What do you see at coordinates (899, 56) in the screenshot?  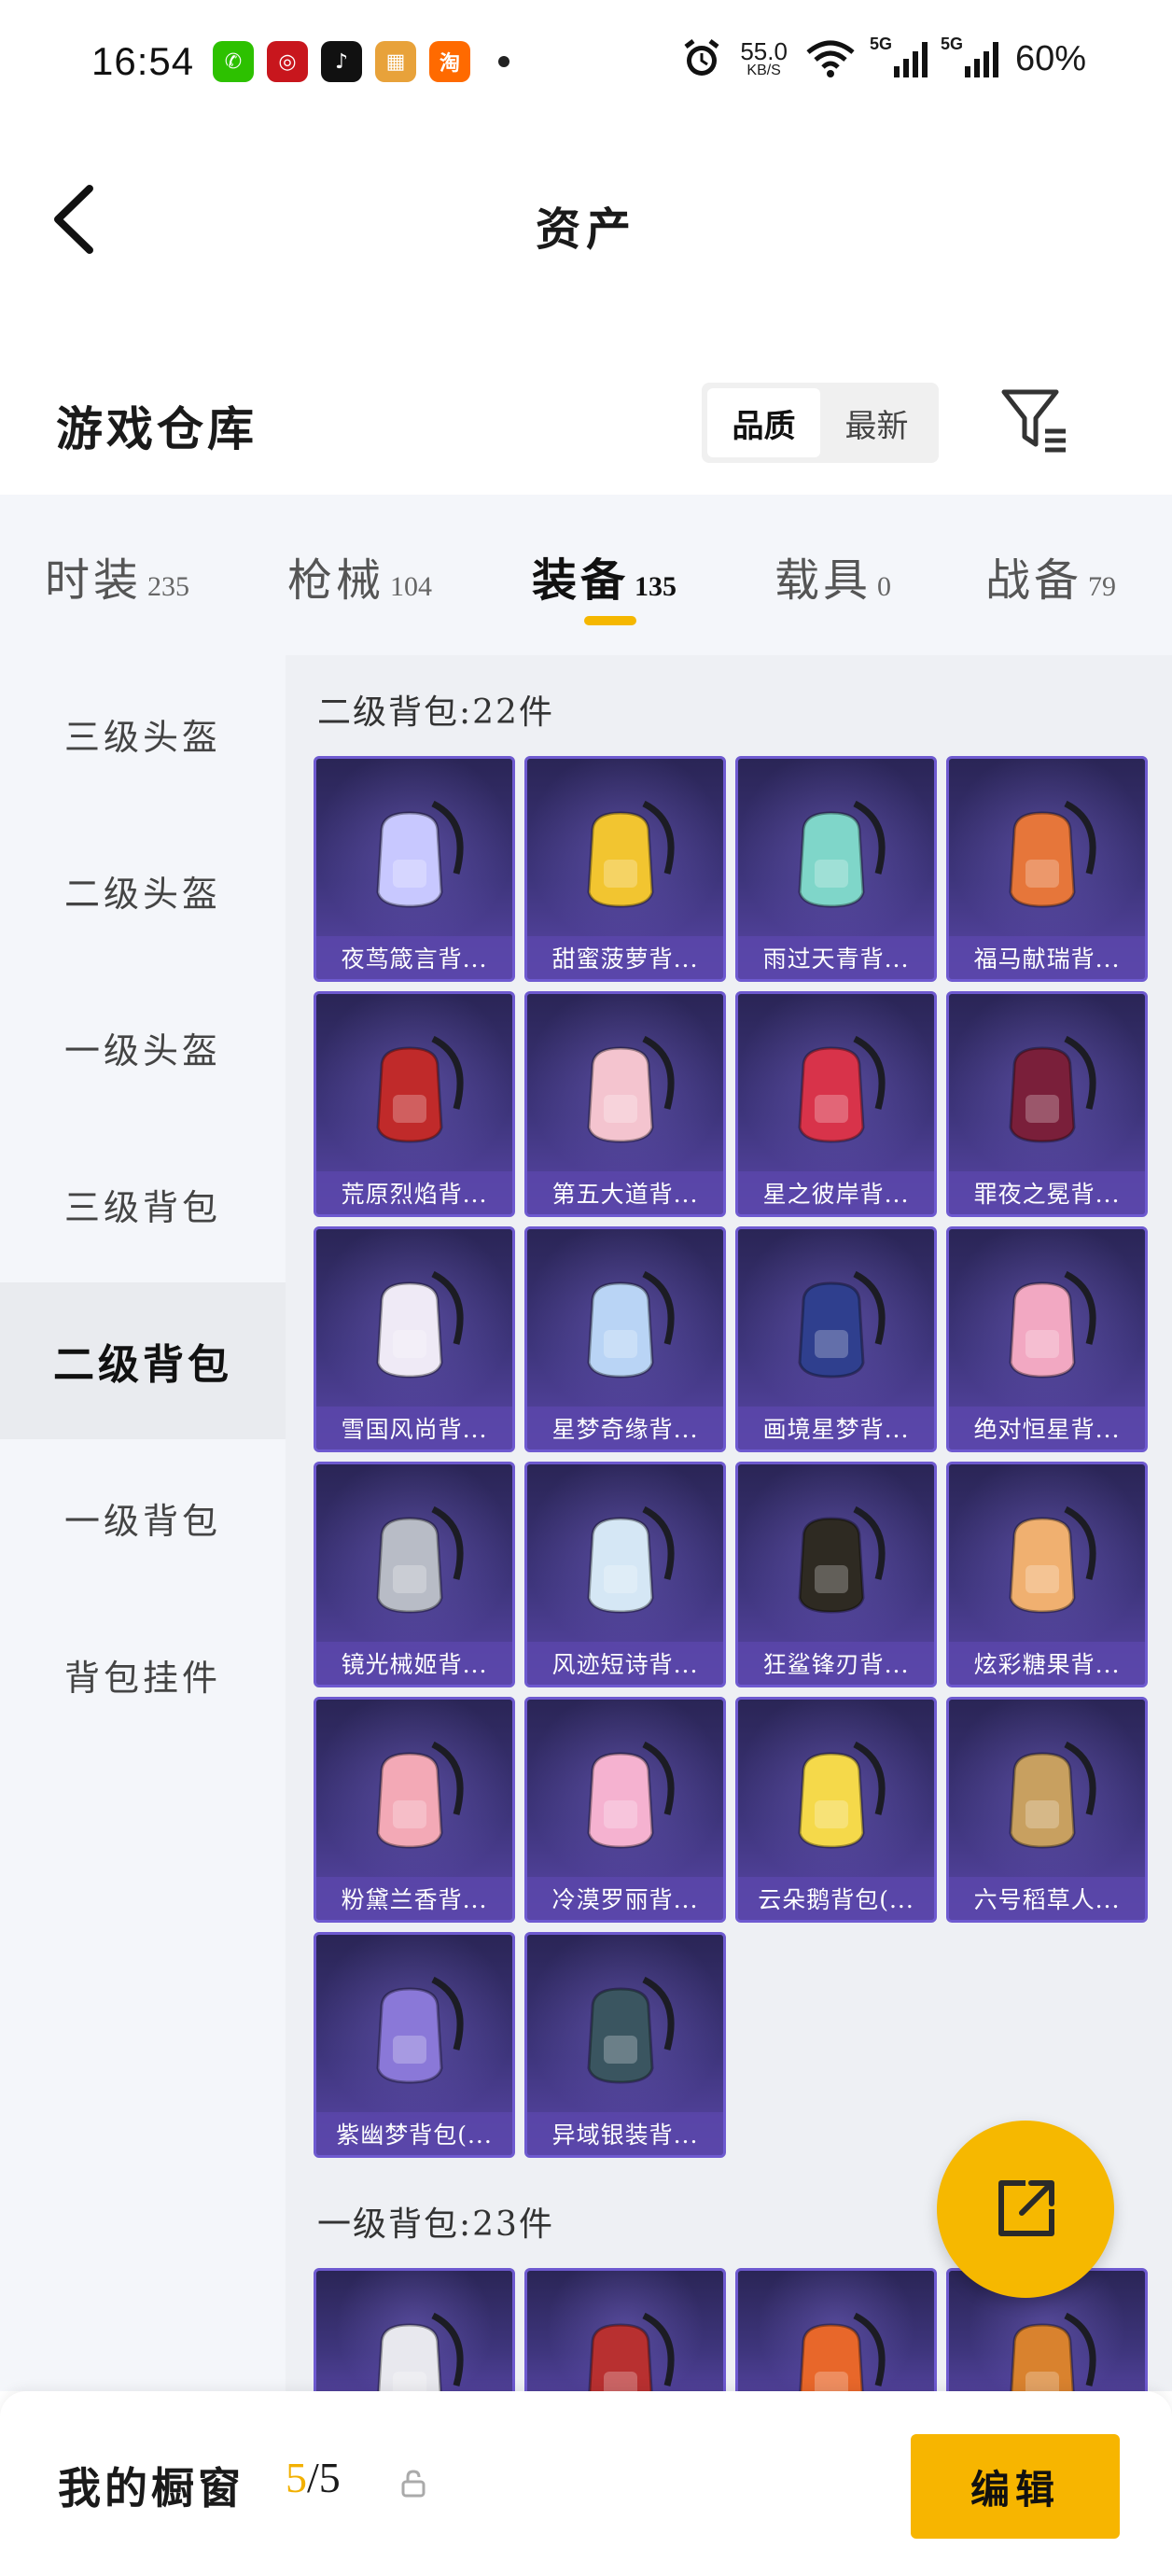 I see `signal-5g-1-icon: 5G` at bounding box center [899, 56].